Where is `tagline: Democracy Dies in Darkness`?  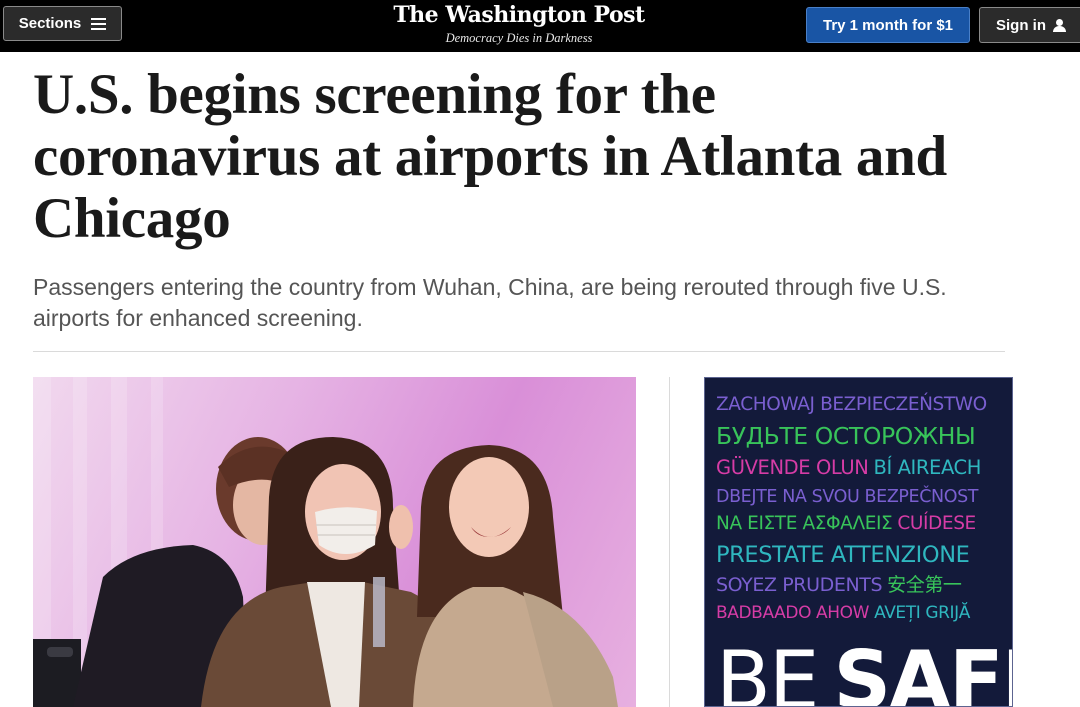 tagline: Democracy Dies in Darkness is located at coordinates (519, 38).